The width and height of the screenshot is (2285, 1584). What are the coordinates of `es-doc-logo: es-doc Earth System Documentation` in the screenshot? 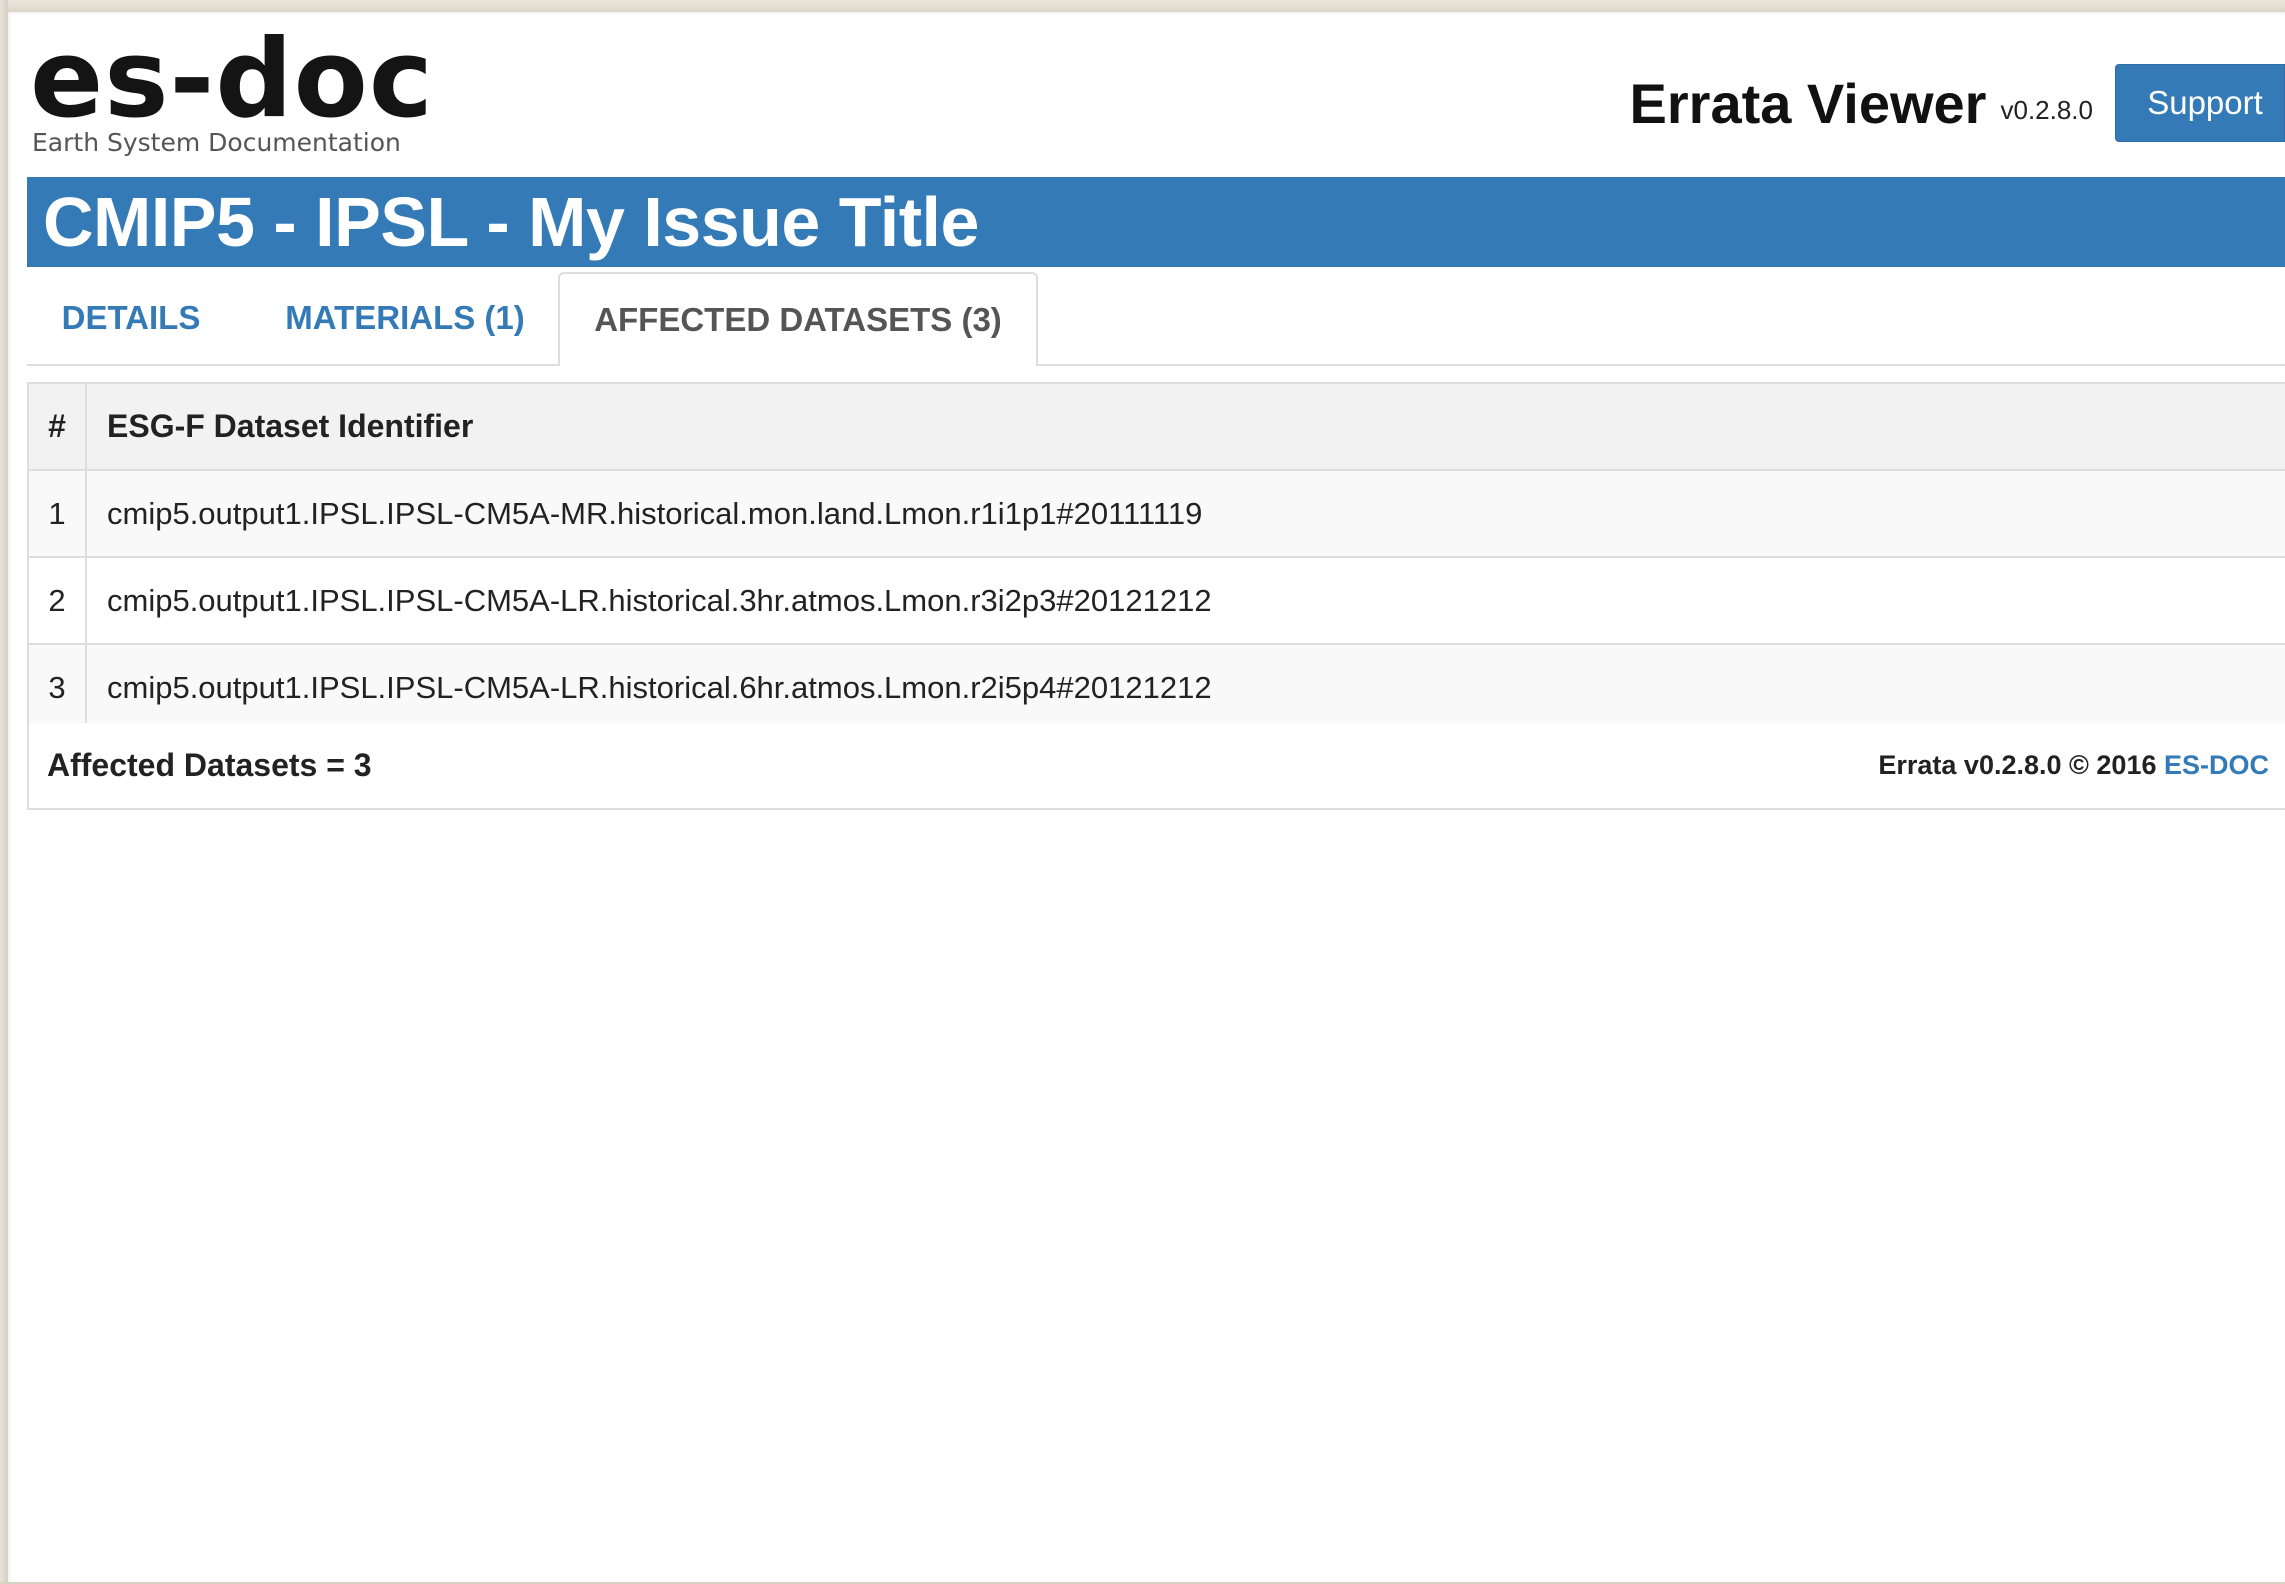 It's located at (232, 87).